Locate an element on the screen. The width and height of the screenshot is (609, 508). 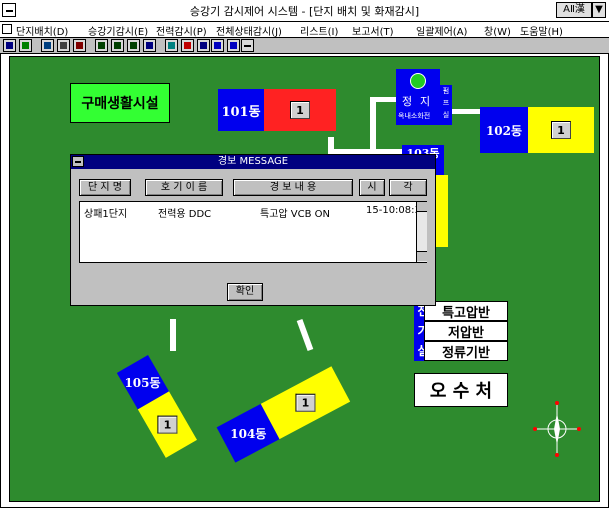
menu-danji: 단지배치(D) is located at coordinates (42, 30).